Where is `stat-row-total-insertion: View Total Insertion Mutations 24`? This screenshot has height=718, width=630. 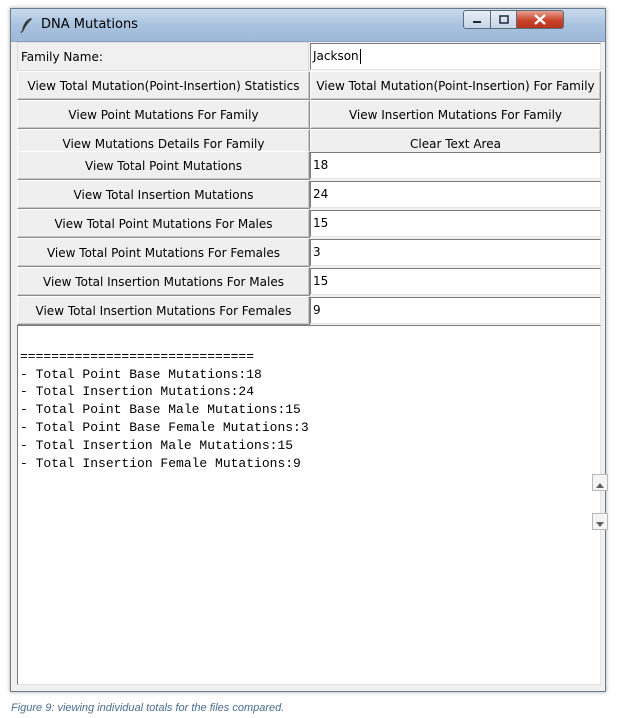 stat-row-total-insertion: View Total Insertion Mutations 24 is located at coordinates (309, 194).